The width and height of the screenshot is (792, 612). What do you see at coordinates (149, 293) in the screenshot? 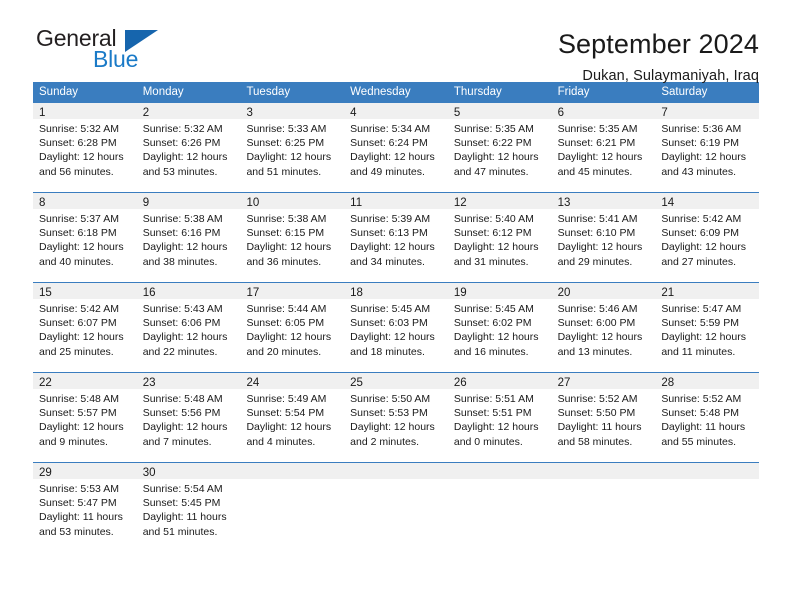
I see `day-number: 16` at bounding box center [149, 293].